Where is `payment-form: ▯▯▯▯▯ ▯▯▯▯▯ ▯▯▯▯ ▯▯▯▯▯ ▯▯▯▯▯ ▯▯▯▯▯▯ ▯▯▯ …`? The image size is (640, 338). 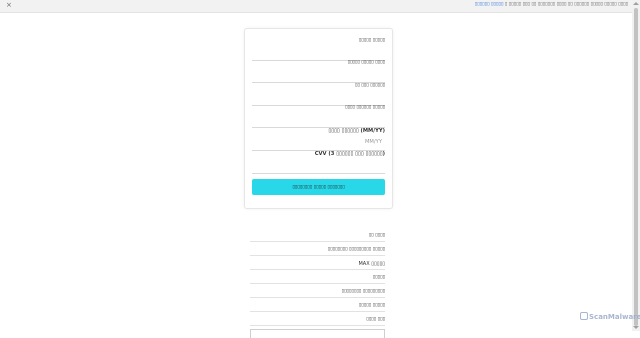
payment-form: ▯▯▯▯▯ ▯▯▯▯▯ ▯▯▯▯ ▯▯▯▯▯ ▯▯▯▯▯ ▯▯▯▯▯▯ ▯▯▯ … is located at coordinates (318, 118).